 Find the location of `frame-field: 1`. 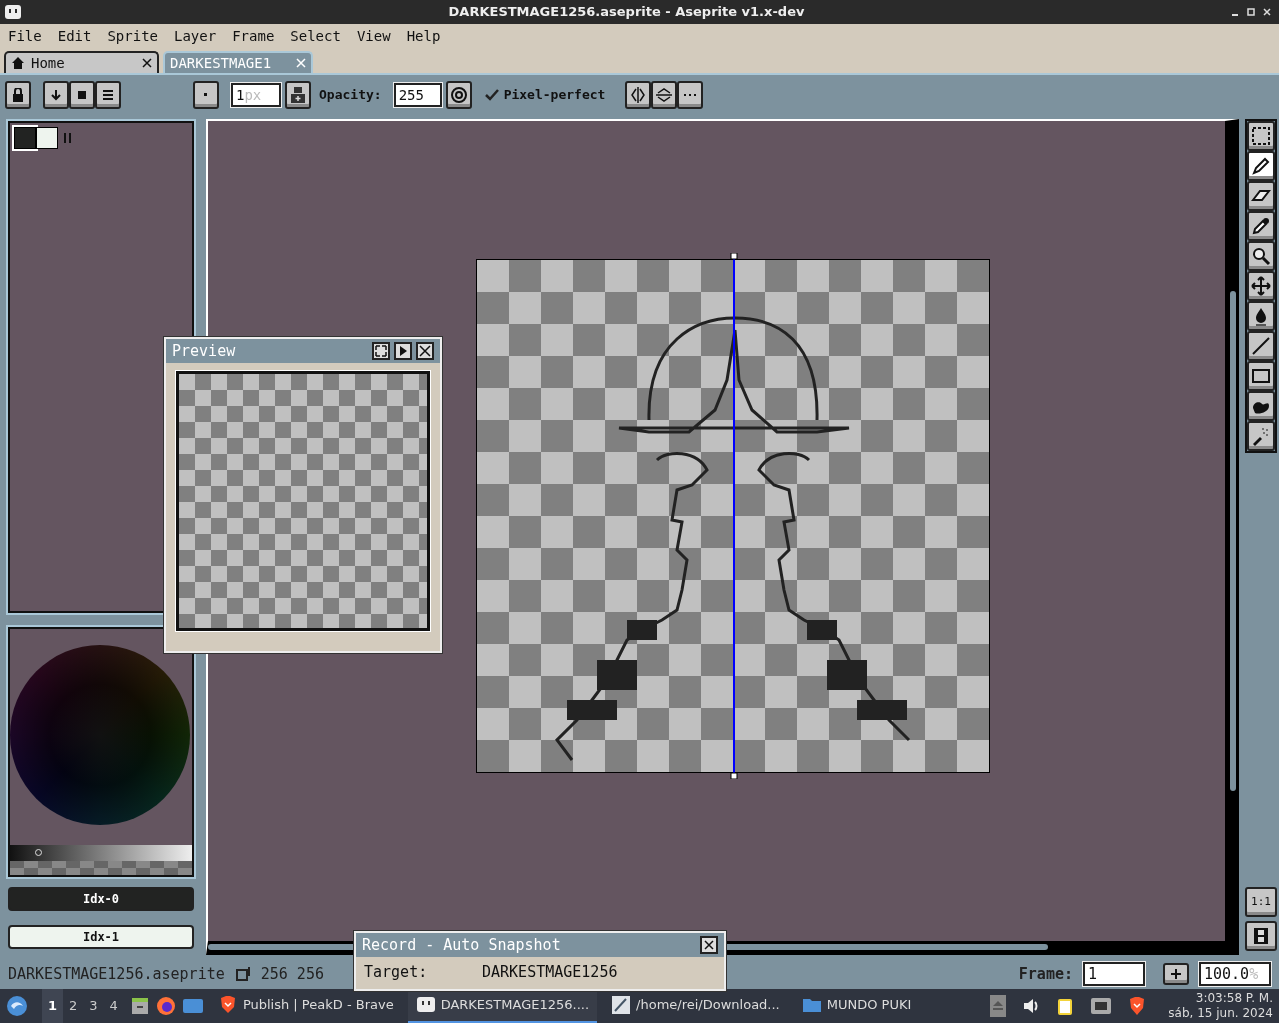

frame-field: 1 is located at coordinates (1114, 974).